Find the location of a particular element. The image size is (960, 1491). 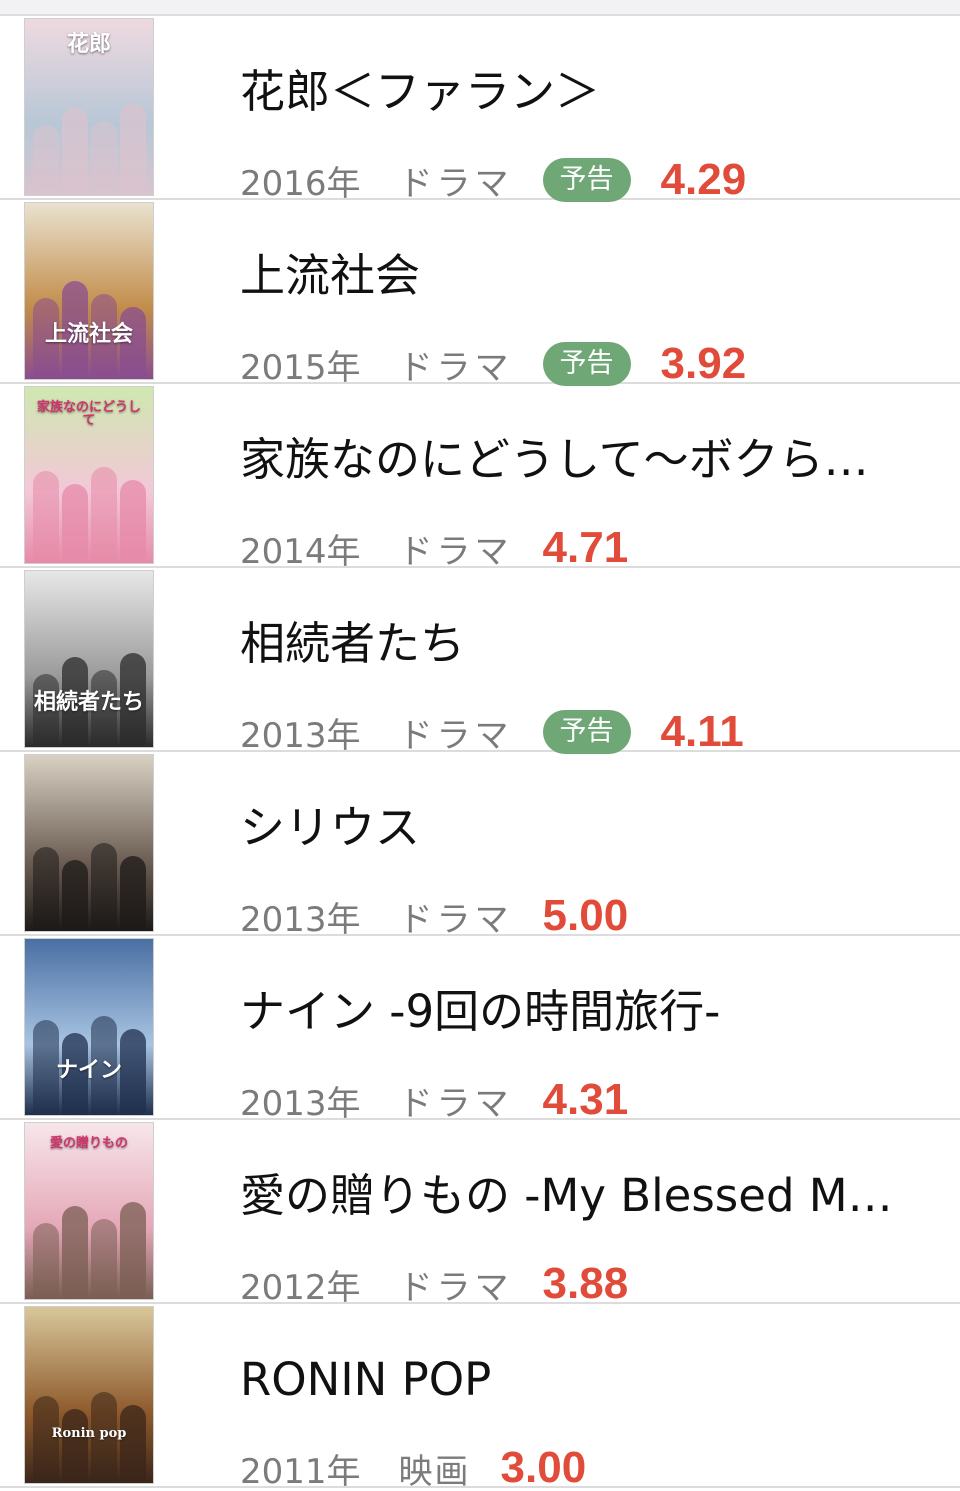

poster-thumbnail is located at coordinates (89, 843).